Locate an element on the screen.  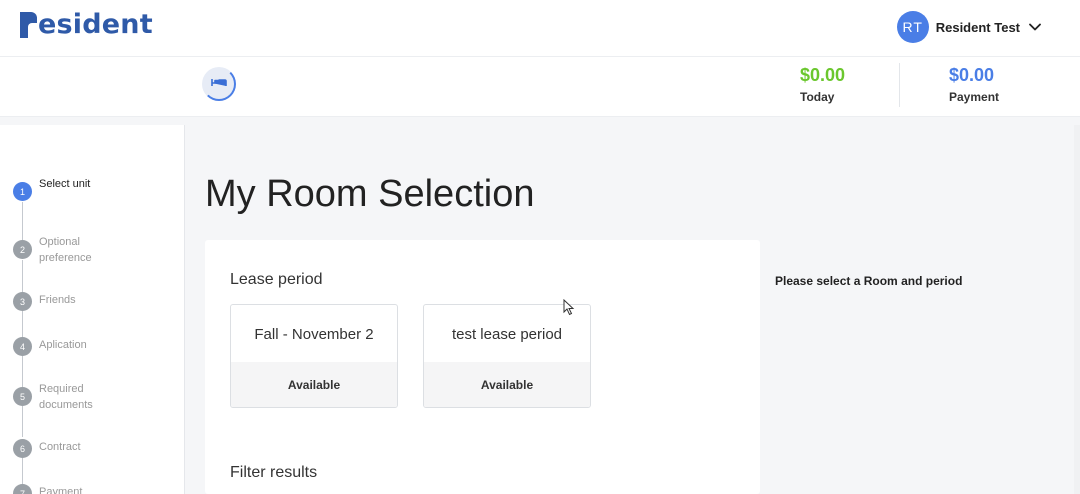
lease-option: Fall - November 2 Available is located at coordinates (314, 356).